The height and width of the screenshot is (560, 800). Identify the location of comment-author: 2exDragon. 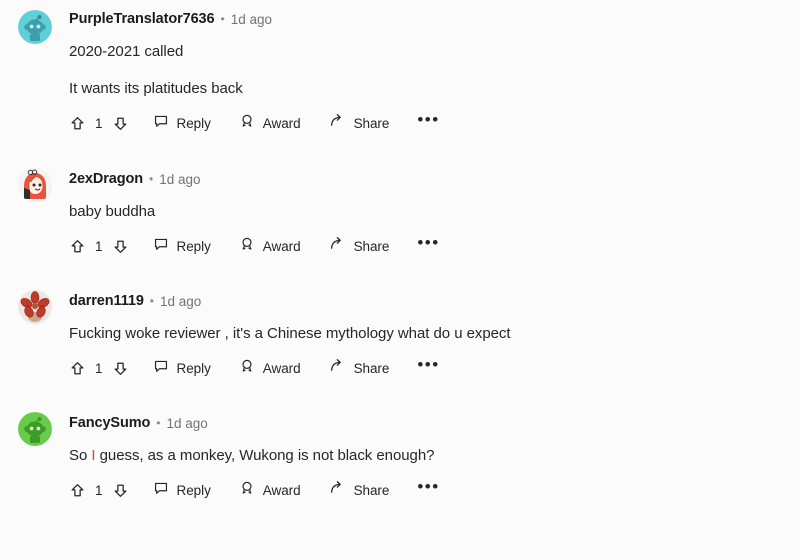
(106, 179).